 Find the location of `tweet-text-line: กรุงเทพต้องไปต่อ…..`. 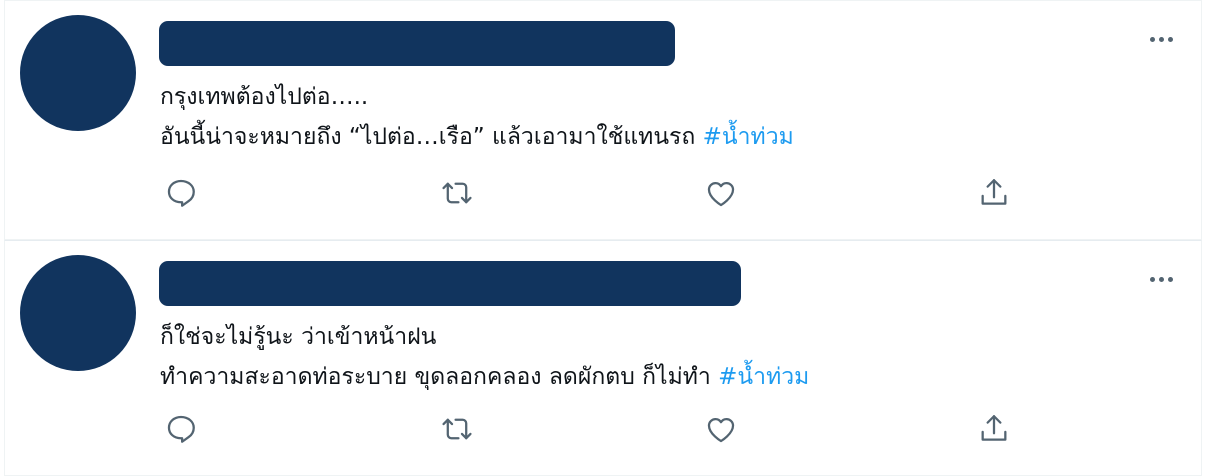

tweet-text-line: กรุงเทพต้องไปต่อ….. is located at coordinates (264, 97).